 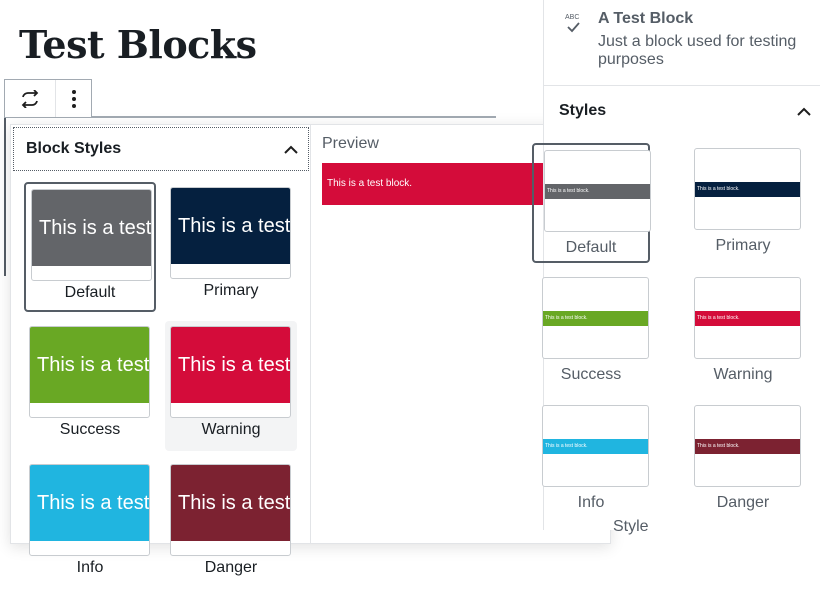 I want to click on block-style-primary: This is a test block. Primary, so click(x=231, y=247).